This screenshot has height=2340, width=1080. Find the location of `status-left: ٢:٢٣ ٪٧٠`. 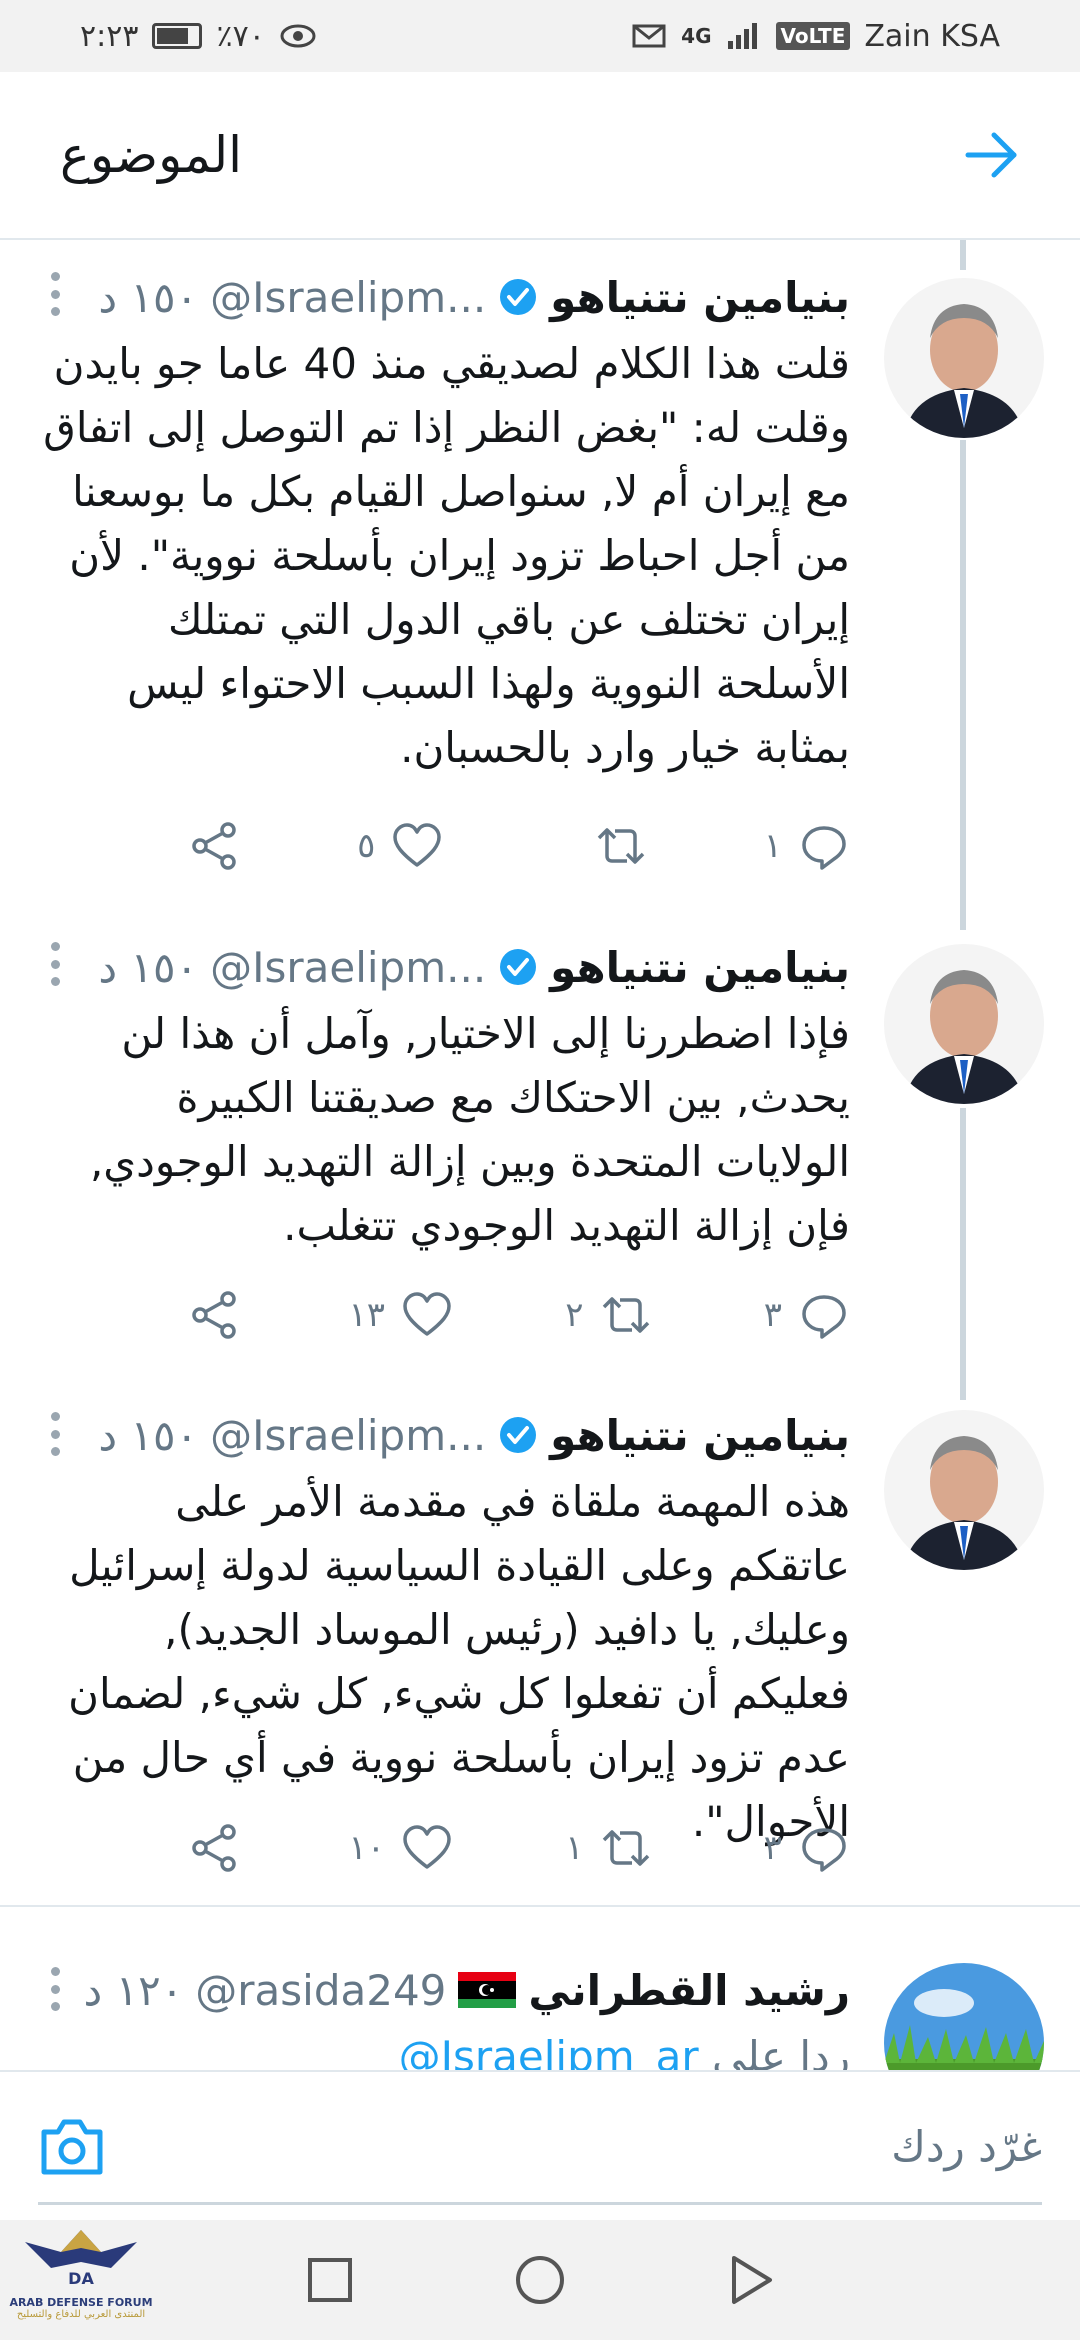

status-left: ٢:٢٣ ٪٧٠ is located at coordinates (198, 36).